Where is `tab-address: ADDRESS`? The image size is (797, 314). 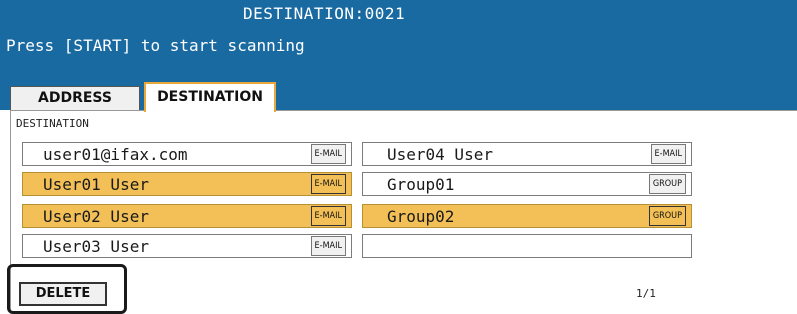
tab-address: ADDRESS is located at coordinates (75, 98).